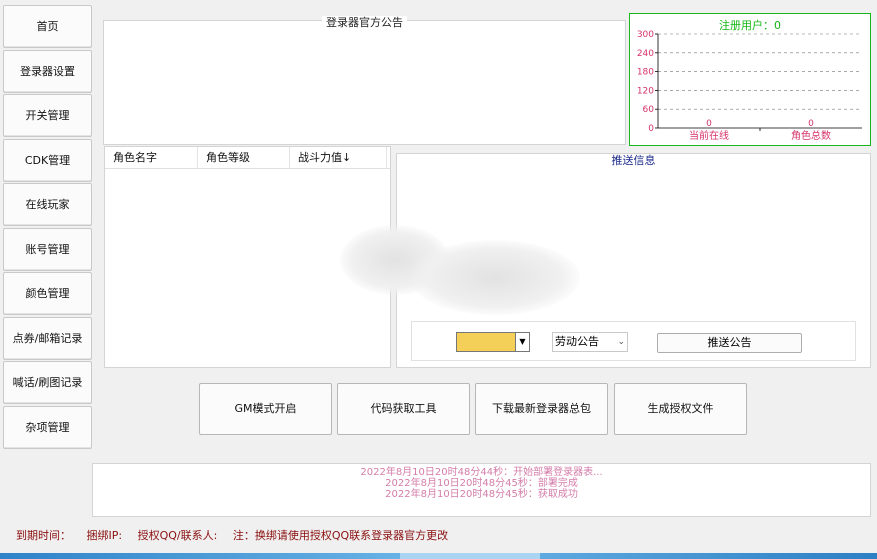 The height and width of the screenshot is (559, 877). What do you see at coordinates (621, 342) in the screenshot?
I see `chevron-down-icon: ⌄` at bounding box center [621, 342].